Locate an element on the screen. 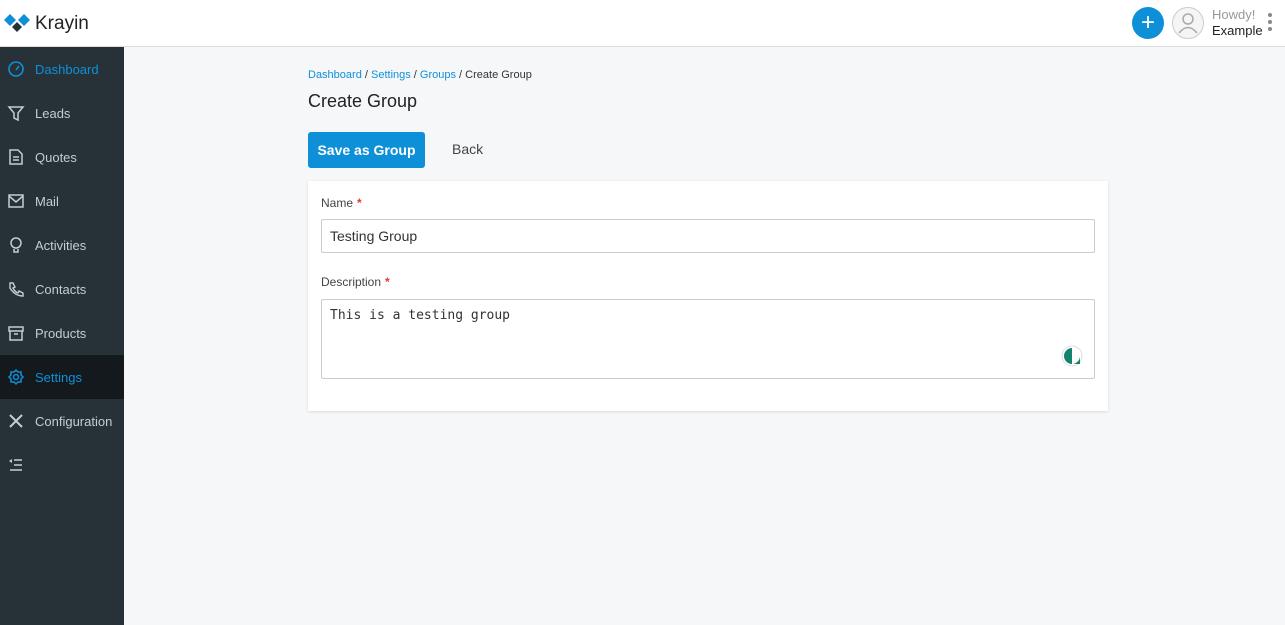 Image resolution: width=1285 pixels, height=625 pixels. more-menu-icon is located at coordinates (1271, 23).